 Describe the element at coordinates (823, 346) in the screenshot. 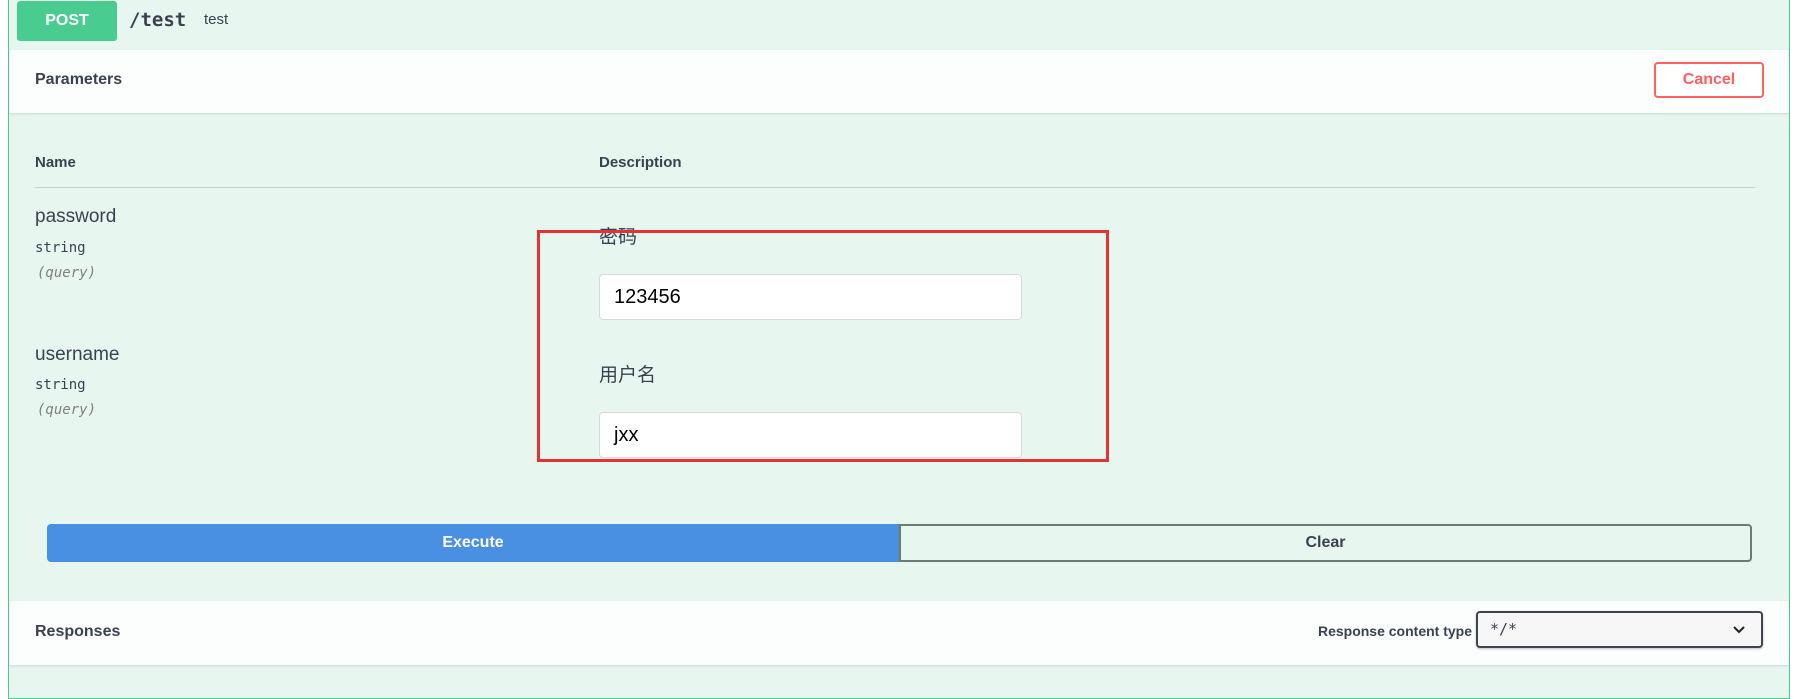

I see `annotation-highlight-box` at that location.